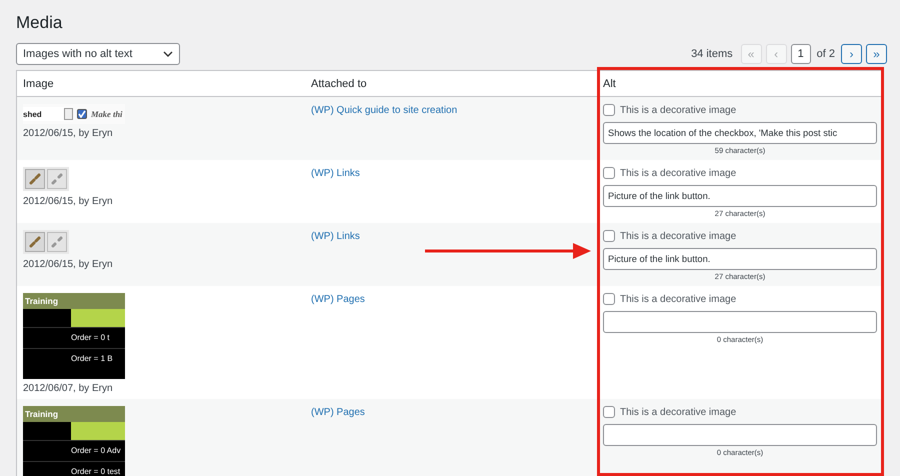  I want to click on page-button: », so click(876, 54).